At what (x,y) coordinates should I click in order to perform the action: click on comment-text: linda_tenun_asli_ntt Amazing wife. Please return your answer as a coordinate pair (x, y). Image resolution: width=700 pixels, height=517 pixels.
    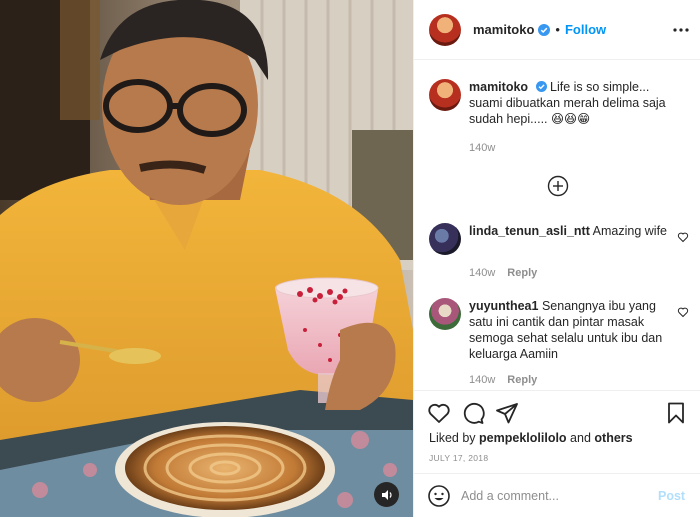
    Looking at the image, I should click on (571, 231).